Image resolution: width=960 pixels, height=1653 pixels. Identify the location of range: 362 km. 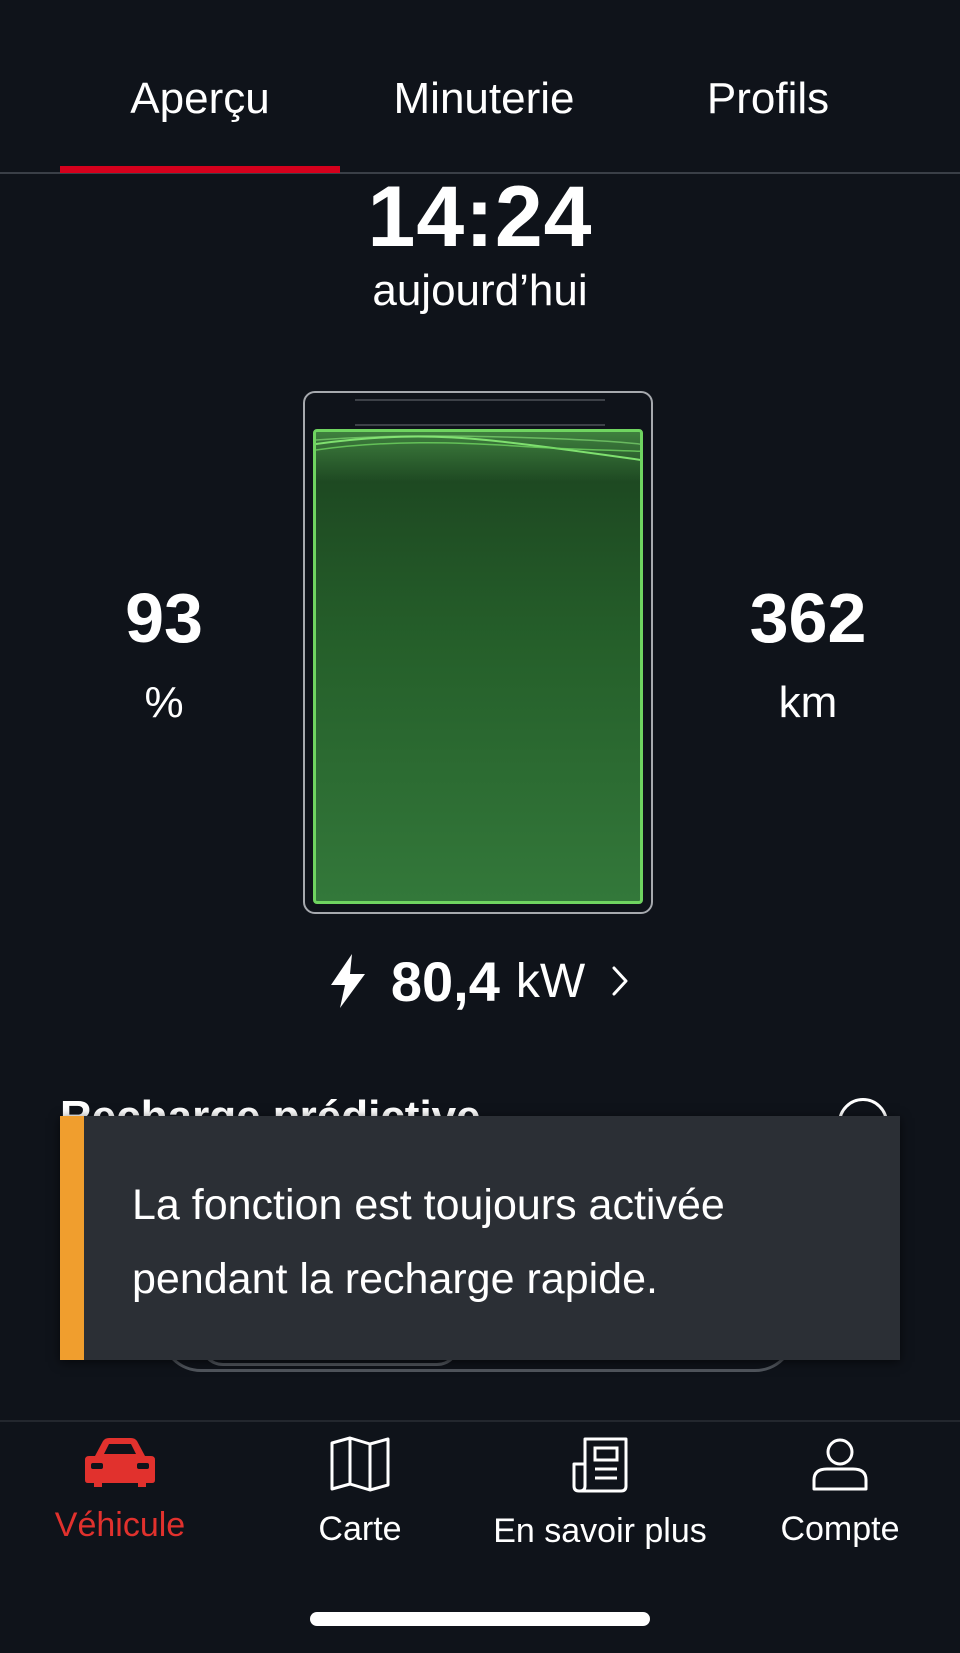
(808, 653).